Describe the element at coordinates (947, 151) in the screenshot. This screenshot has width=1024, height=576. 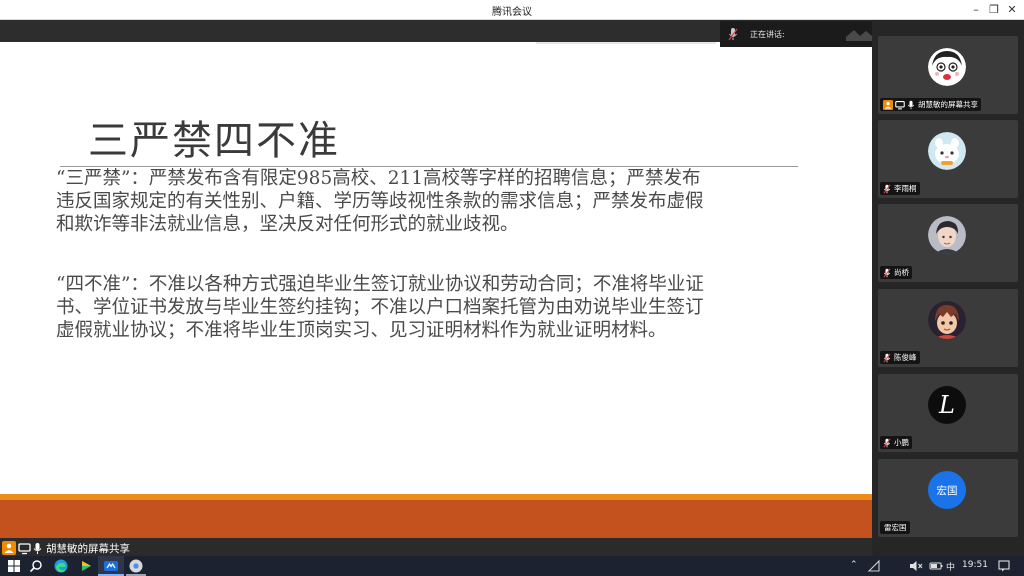
I see `cartoon-animal-icon` at that location.